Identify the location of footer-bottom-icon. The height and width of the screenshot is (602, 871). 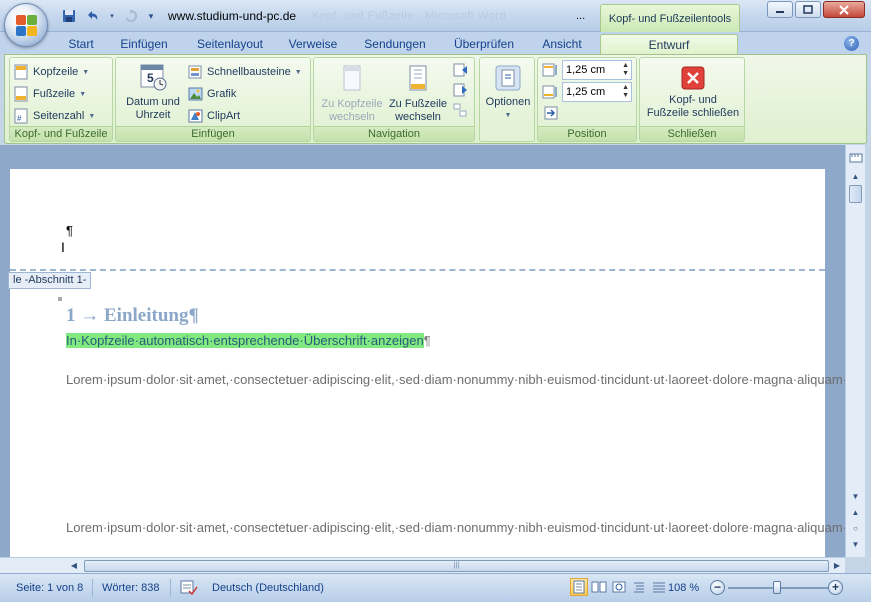
(550, 93).